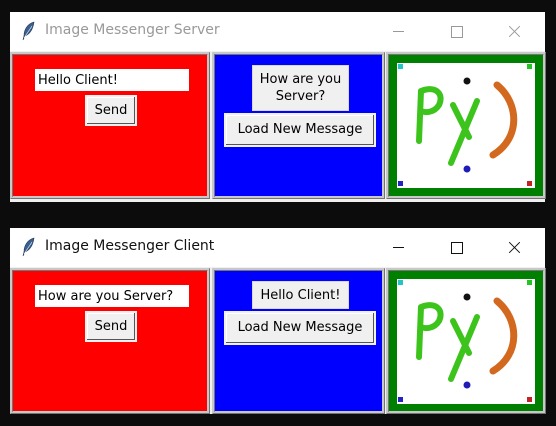 This screenshot has height=426, width=556. I want to click on client-title-bar: Image Messenger Client, so click(277, 247).